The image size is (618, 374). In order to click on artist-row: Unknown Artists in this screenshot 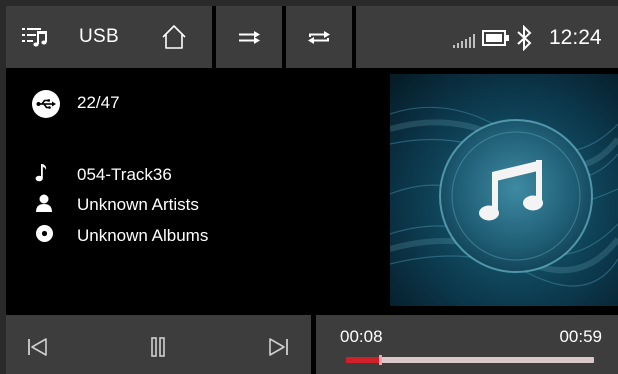, I will do `click(156, 205)`.